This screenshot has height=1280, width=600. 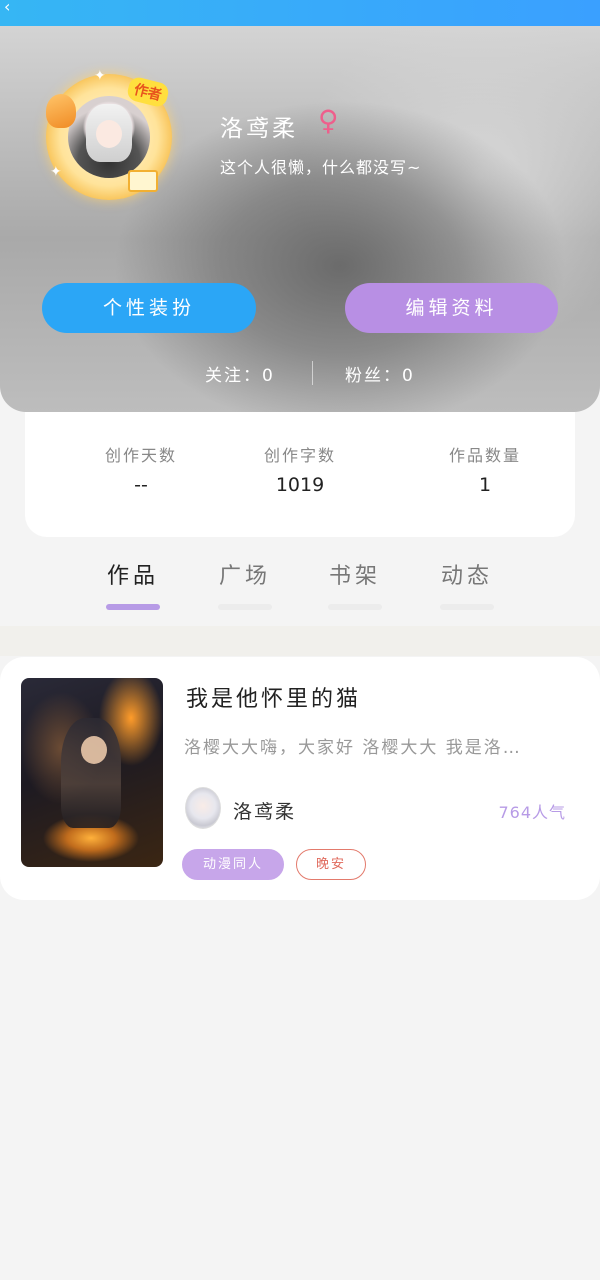 I want to click on stat-value: --, so click(x=141, y=485).